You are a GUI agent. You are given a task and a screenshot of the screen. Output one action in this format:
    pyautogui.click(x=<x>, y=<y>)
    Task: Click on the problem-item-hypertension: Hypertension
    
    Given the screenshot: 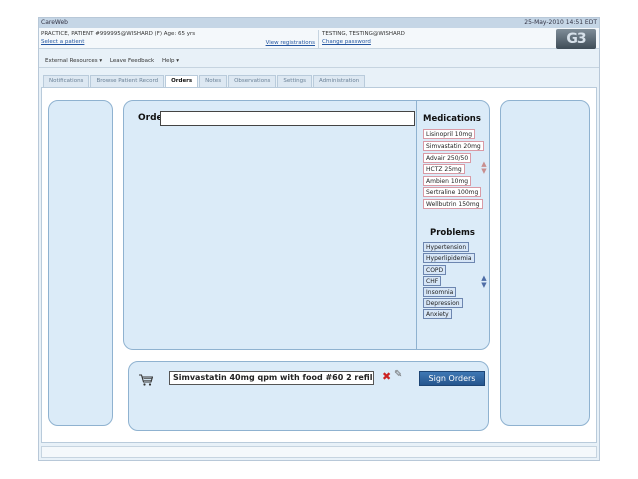 What is the action you would take?
    pyautogui.click(x=446, y=247)
    